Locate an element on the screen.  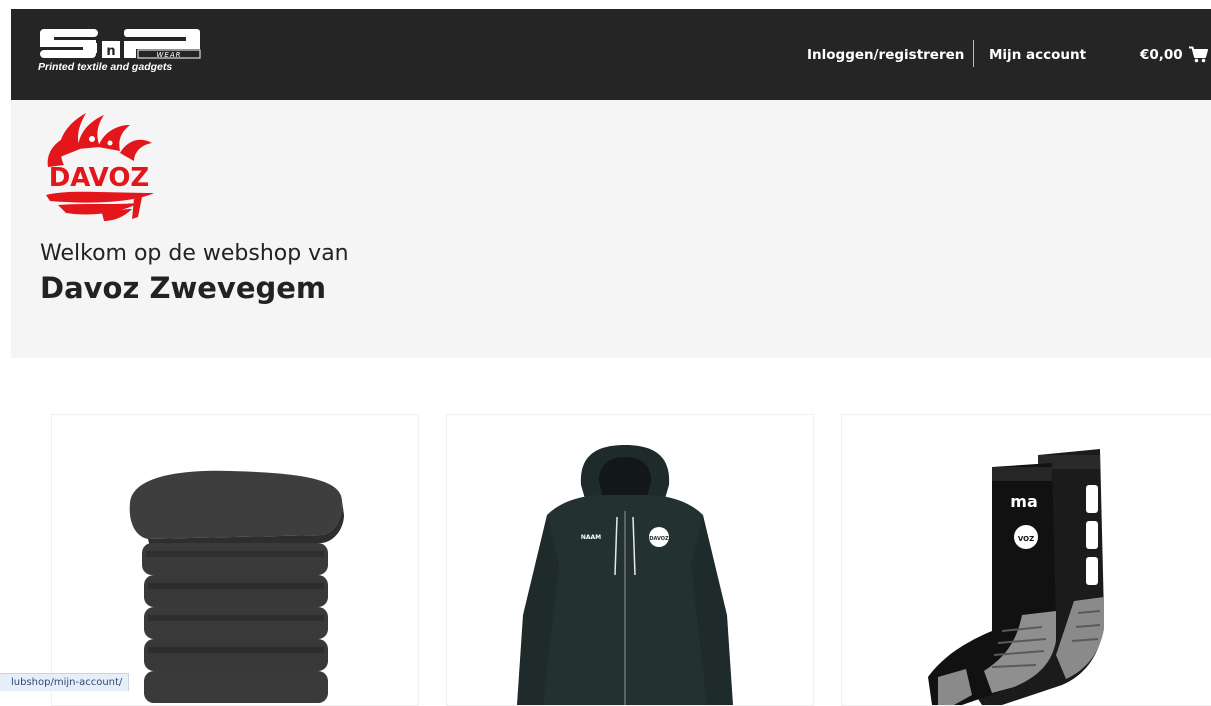
cart-icon is located at coordinates (1198, 54).